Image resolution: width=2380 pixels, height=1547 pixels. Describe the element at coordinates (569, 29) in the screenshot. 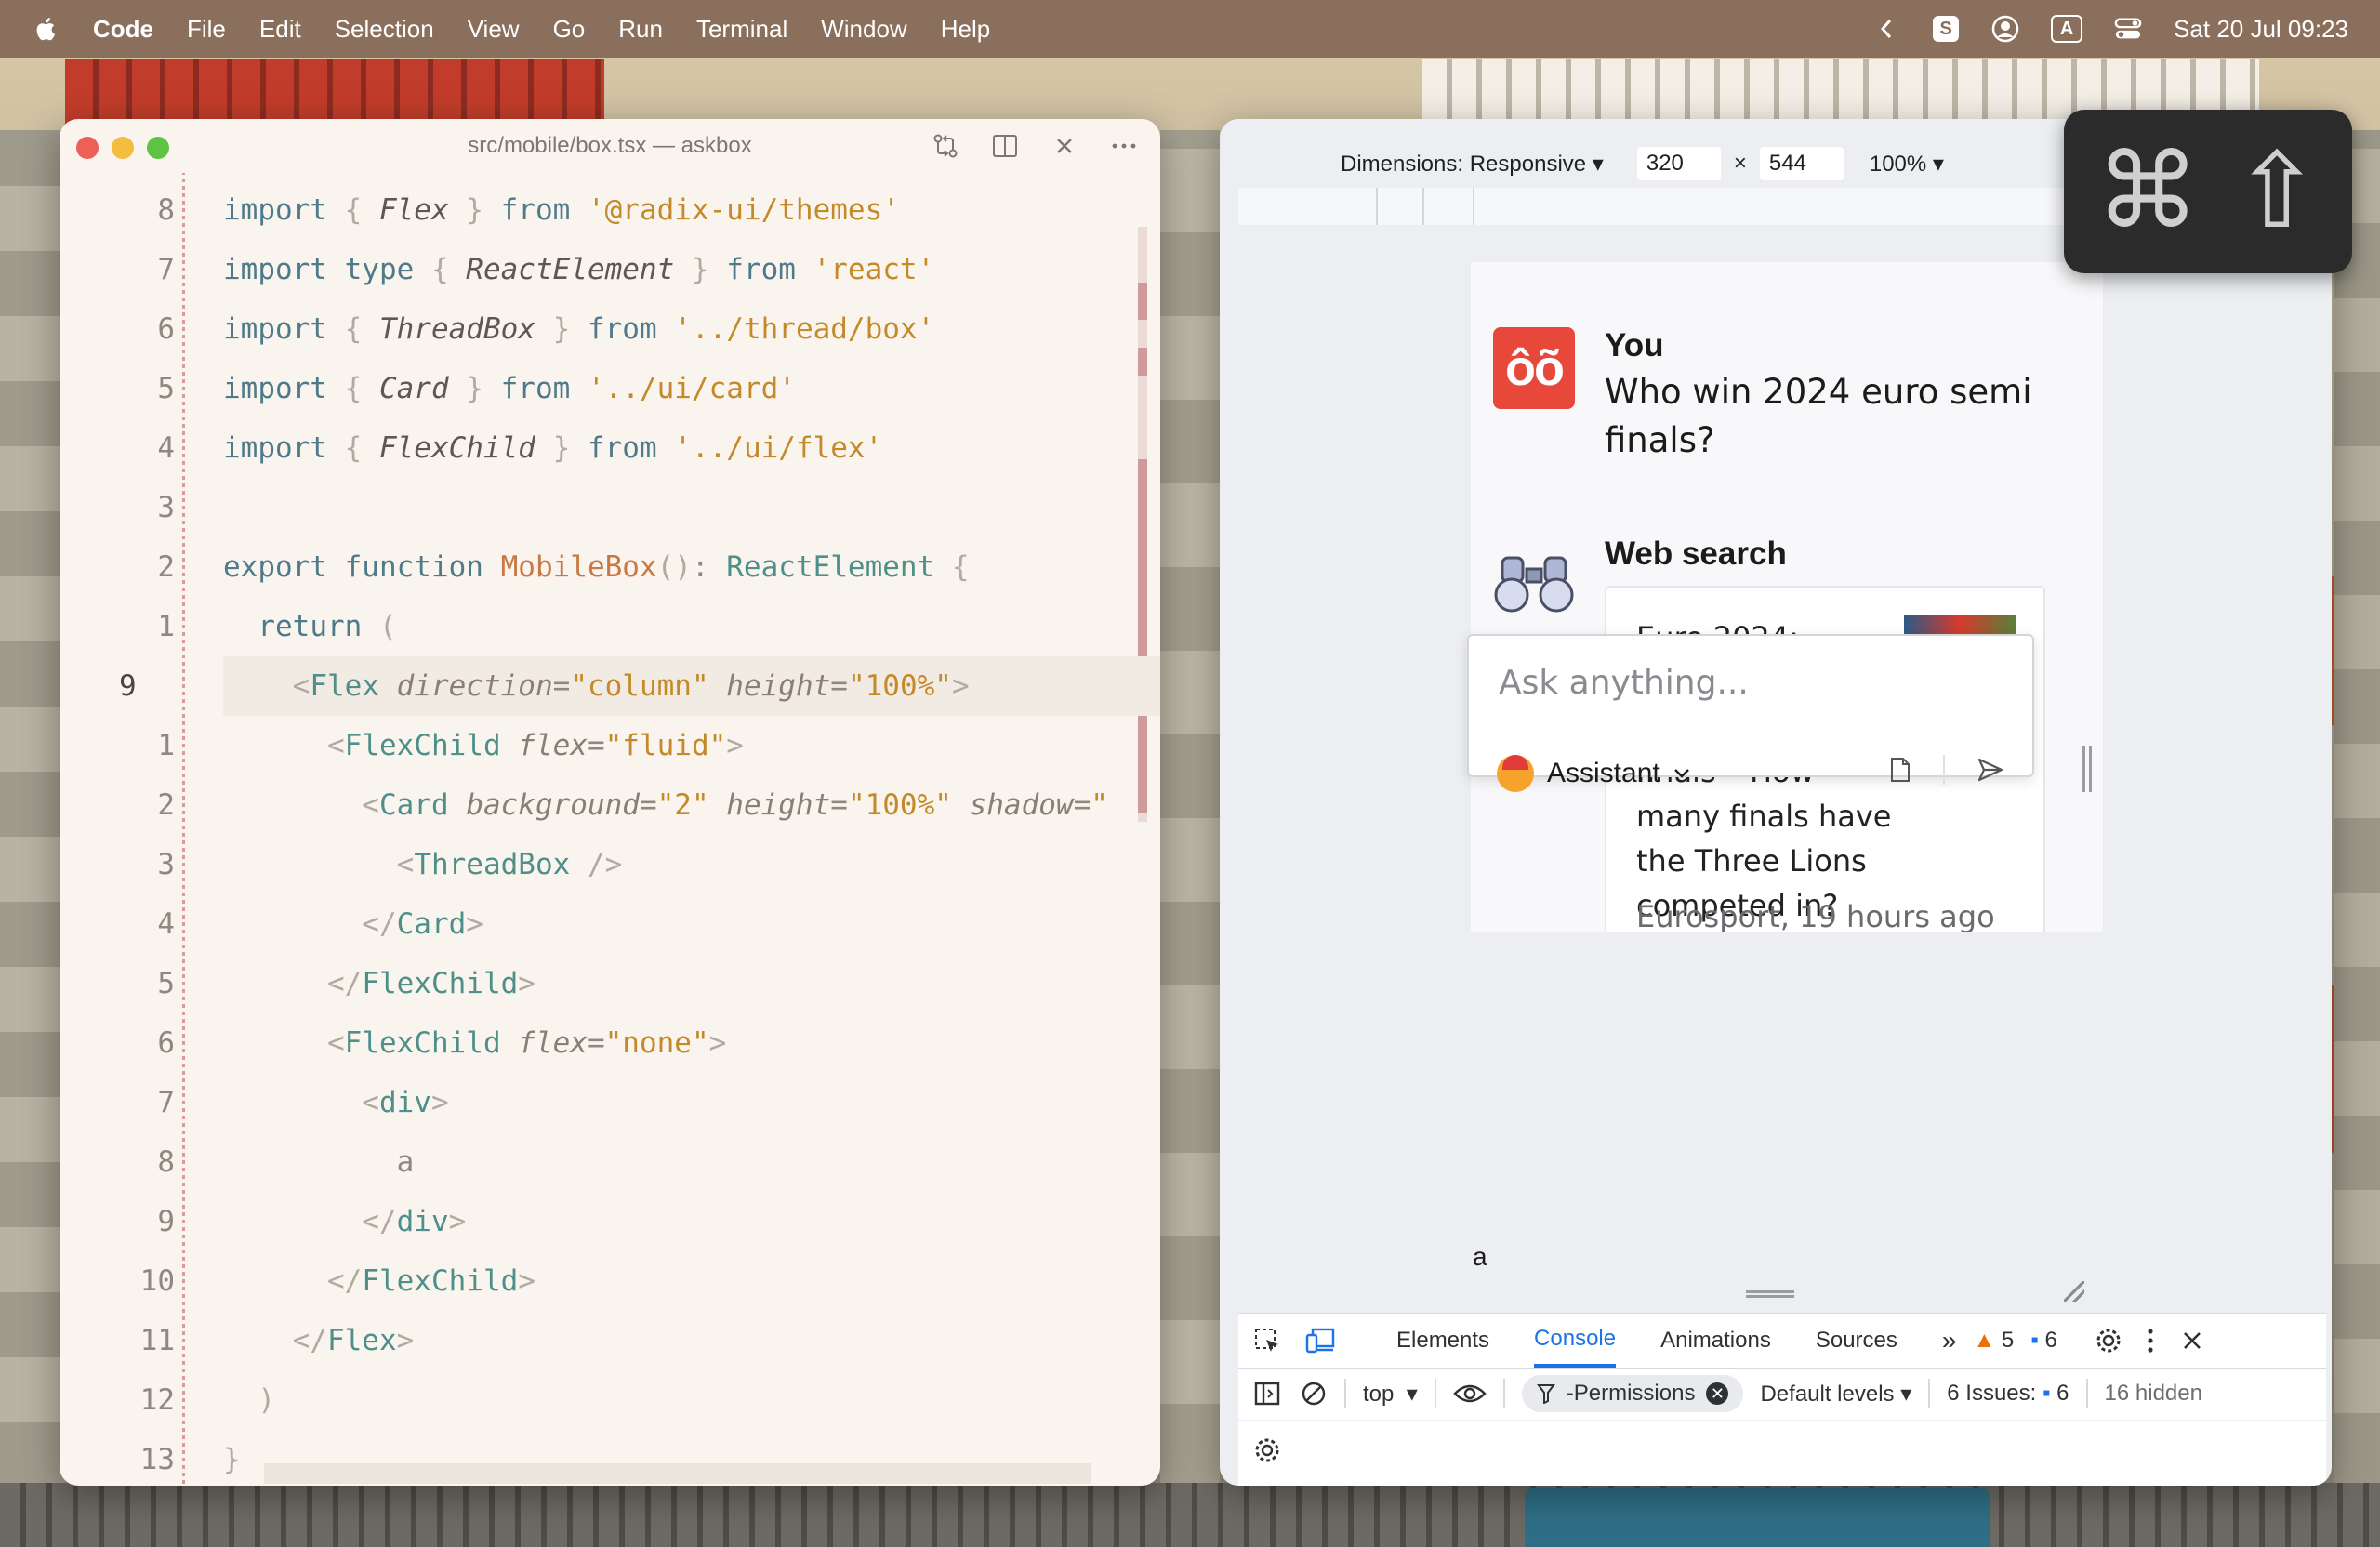

I see `menu-go: Go` at that location.